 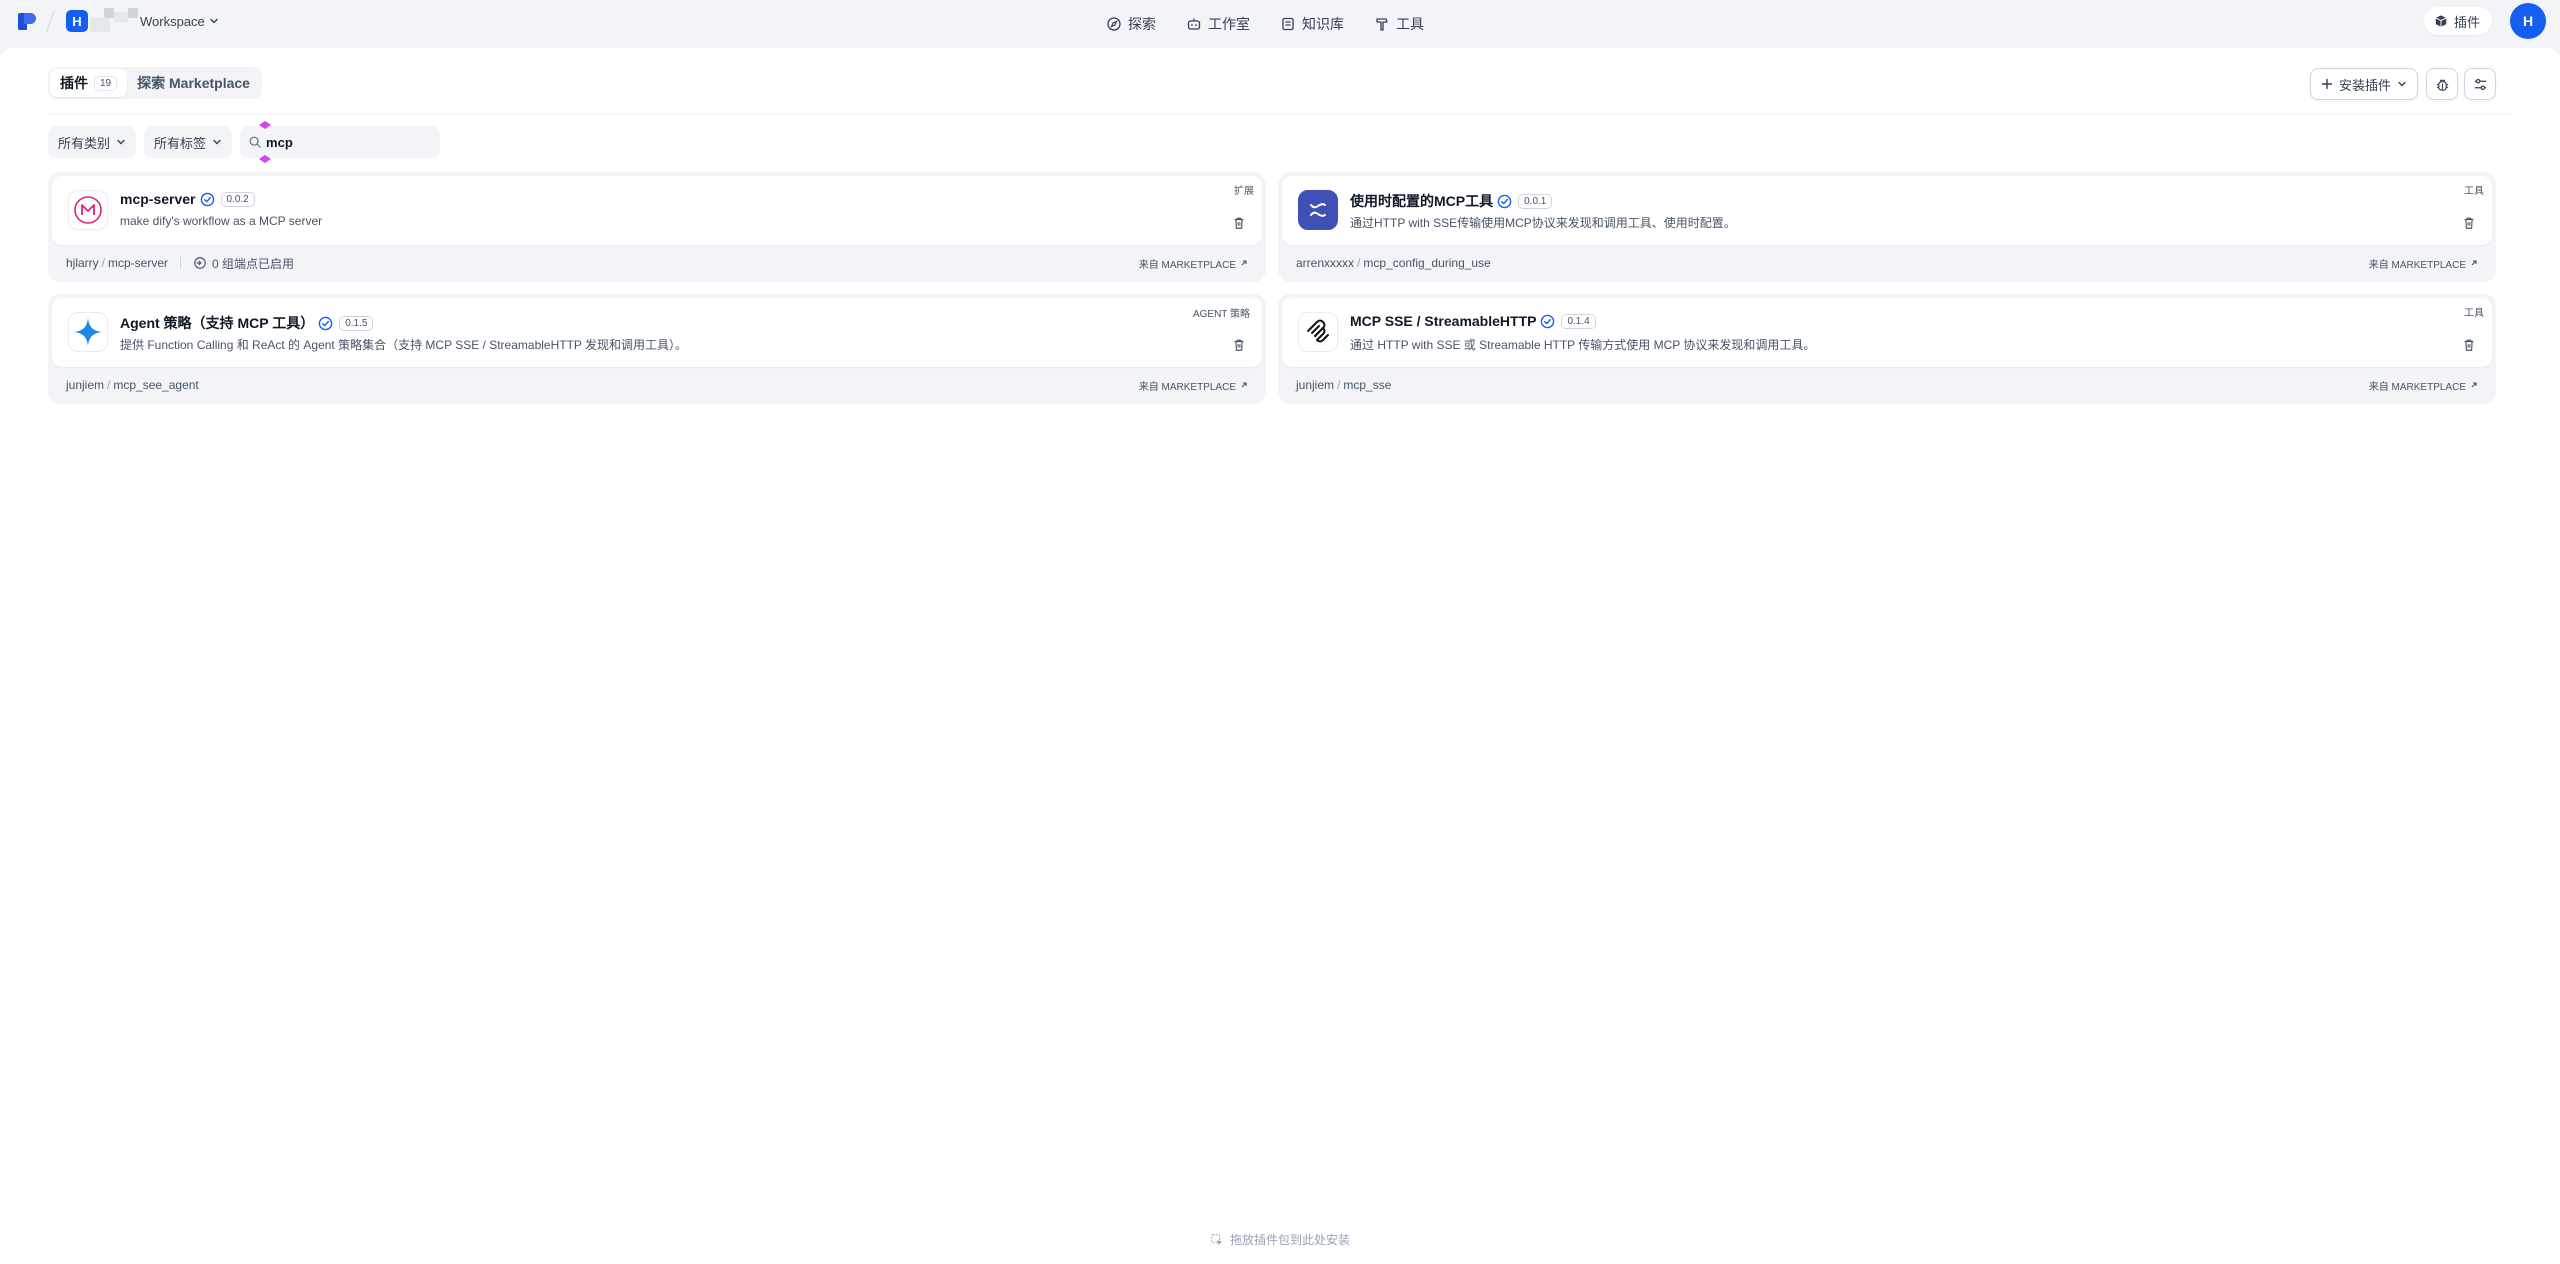 I want to click on nav-tools: 工具, so click(x=1399, y=24).